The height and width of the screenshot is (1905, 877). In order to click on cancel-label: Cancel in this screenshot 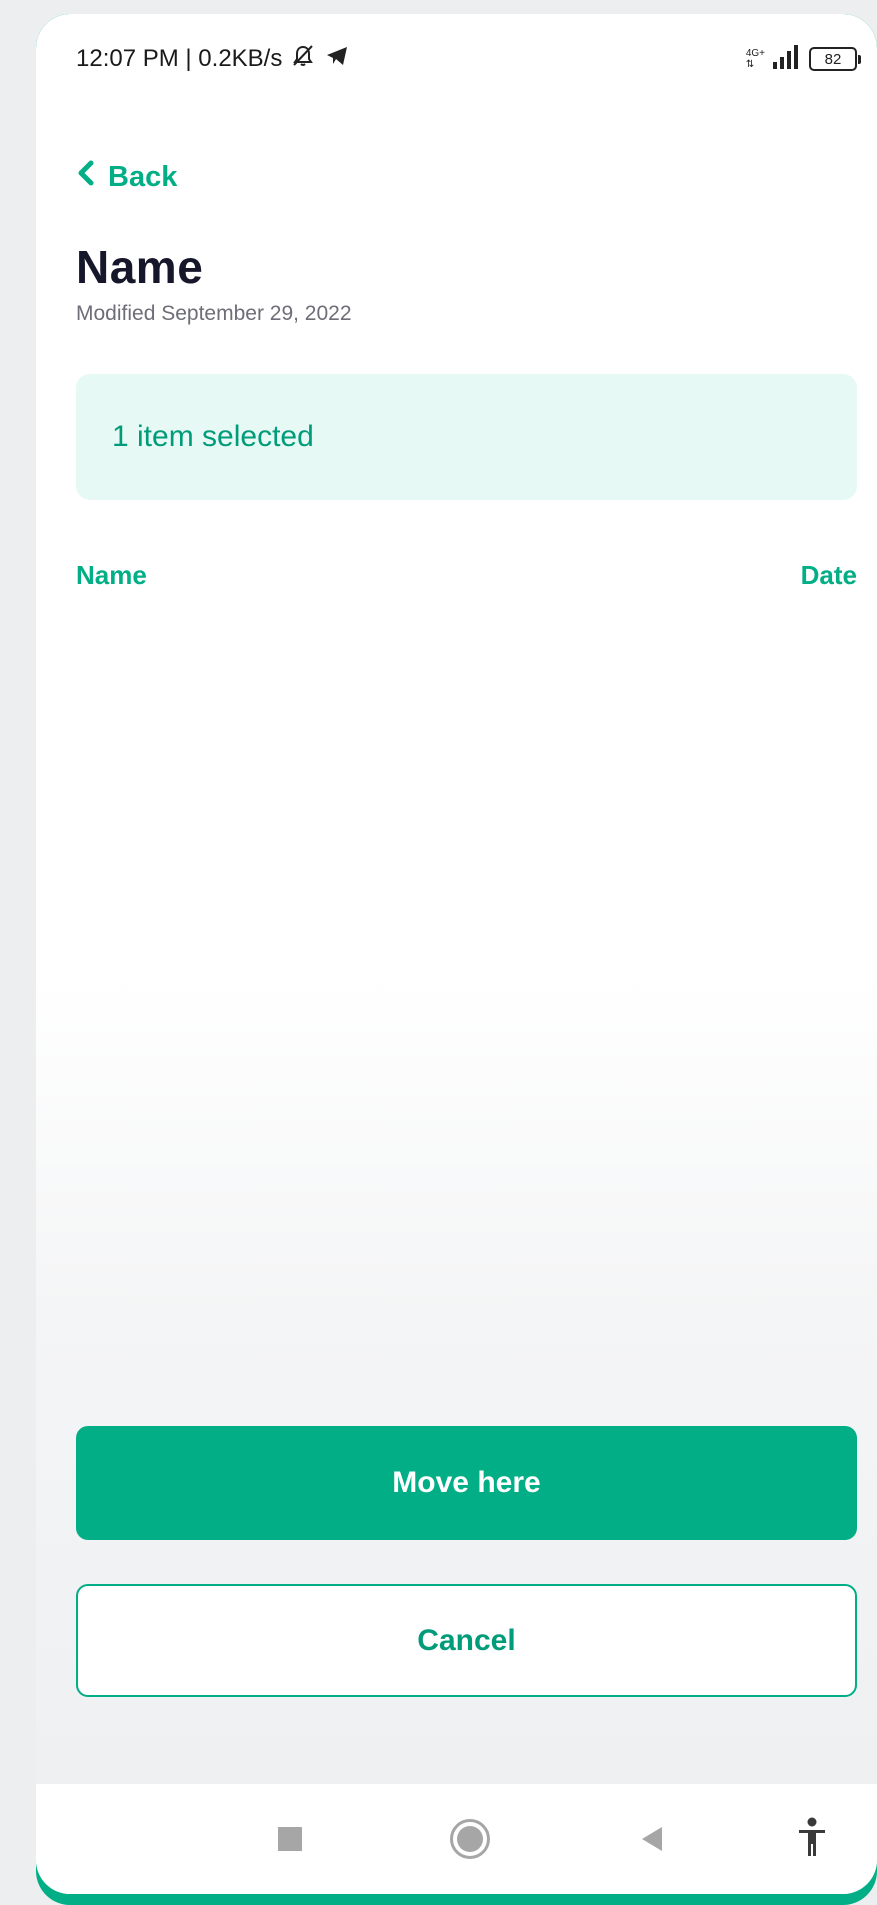, I will do `click(466, 1640)`.